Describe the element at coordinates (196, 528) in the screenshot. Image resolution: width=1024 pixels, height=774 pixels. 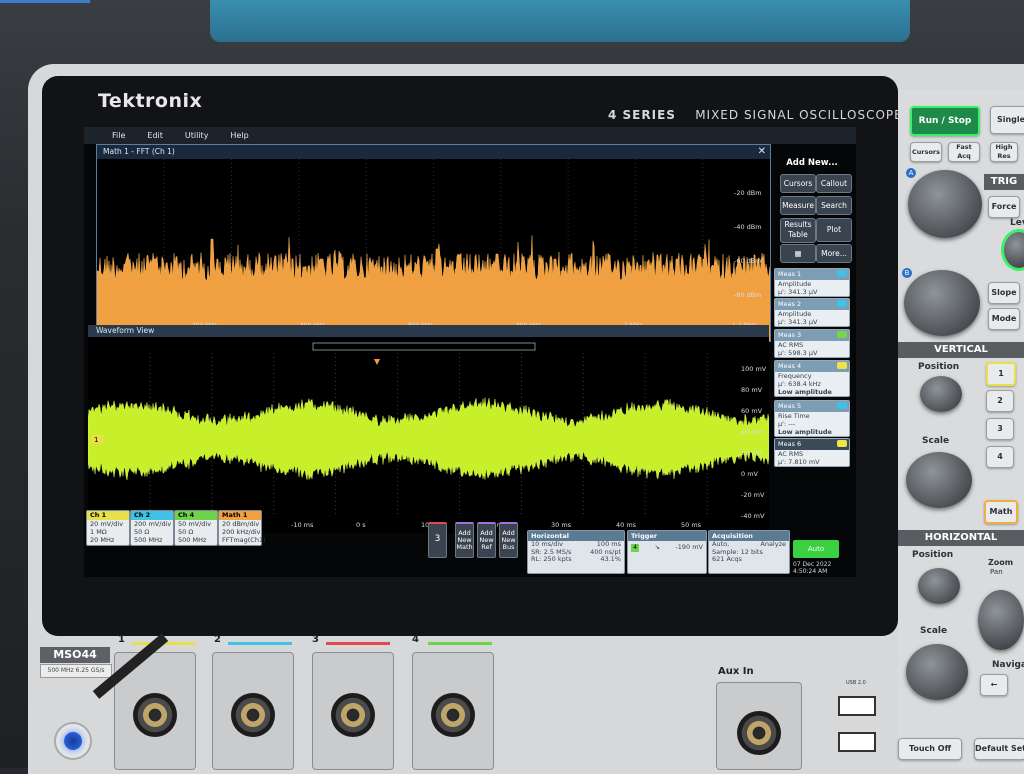
I see `ch4-badge: Ch 4 50 mV/div 50 Ω 500 MHz` at that location.